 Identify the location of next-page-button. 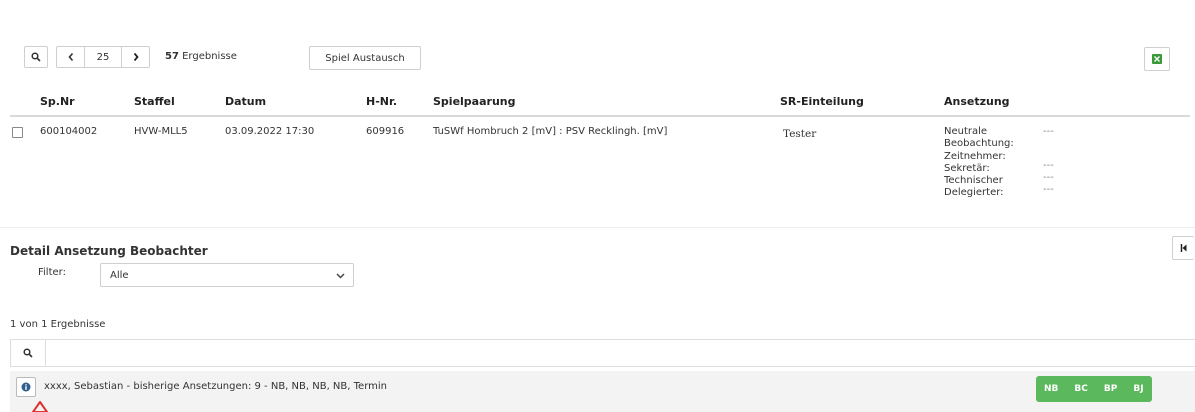
(136, 57).